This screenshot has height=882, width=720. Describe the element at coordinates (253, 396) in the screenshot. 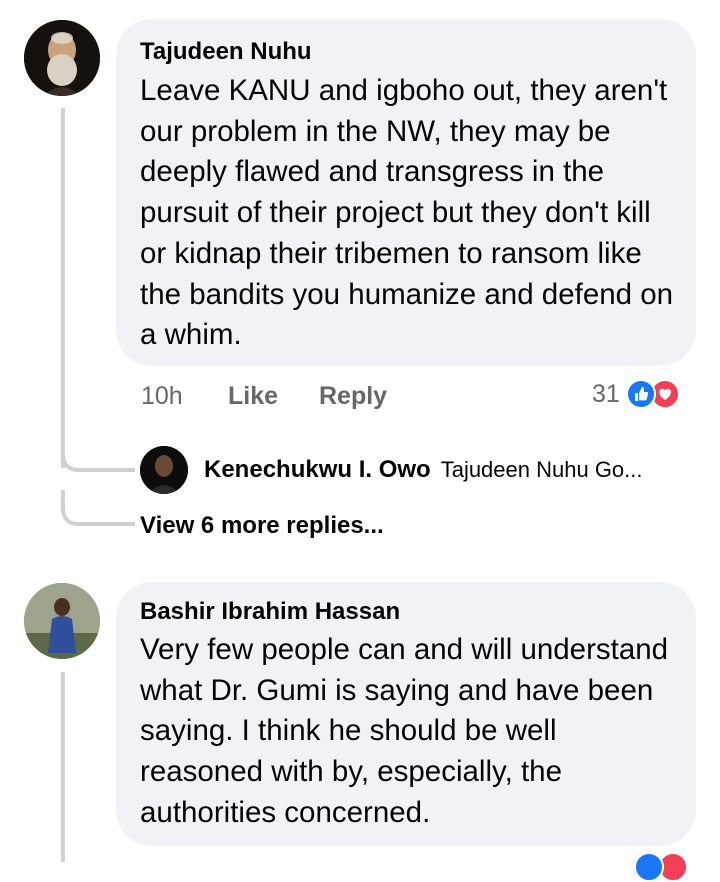

I see `like-button: Like` at that location.